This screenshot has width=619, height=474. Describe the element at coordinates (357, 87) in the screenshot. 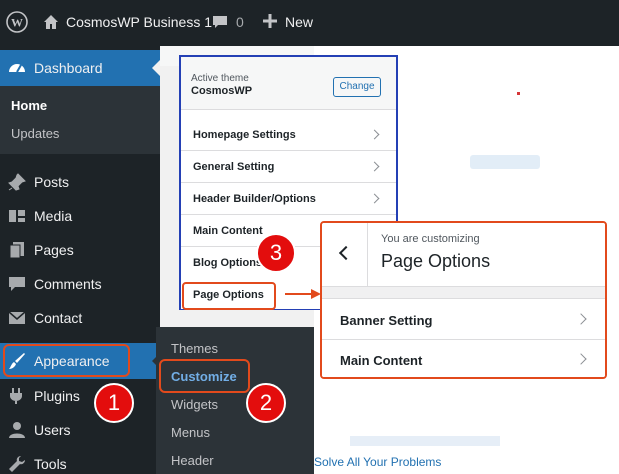

I see `change-theme-button: Change` at that location.